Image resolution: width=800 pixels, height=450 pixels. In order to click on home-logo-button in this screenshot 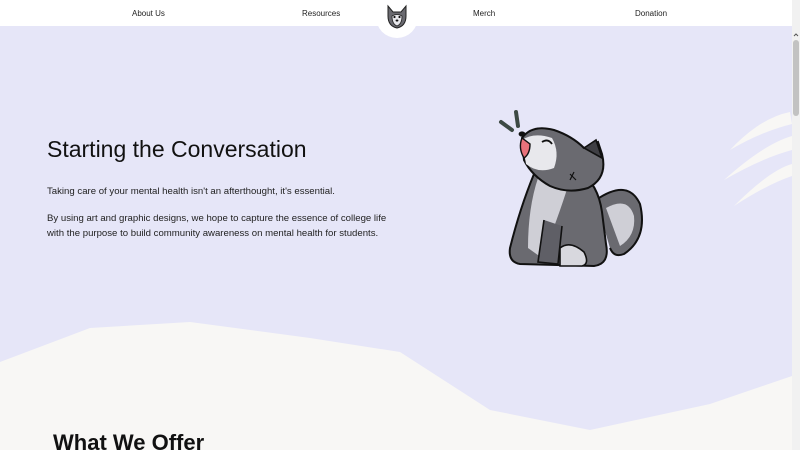, I will do `click(397, 19)`.